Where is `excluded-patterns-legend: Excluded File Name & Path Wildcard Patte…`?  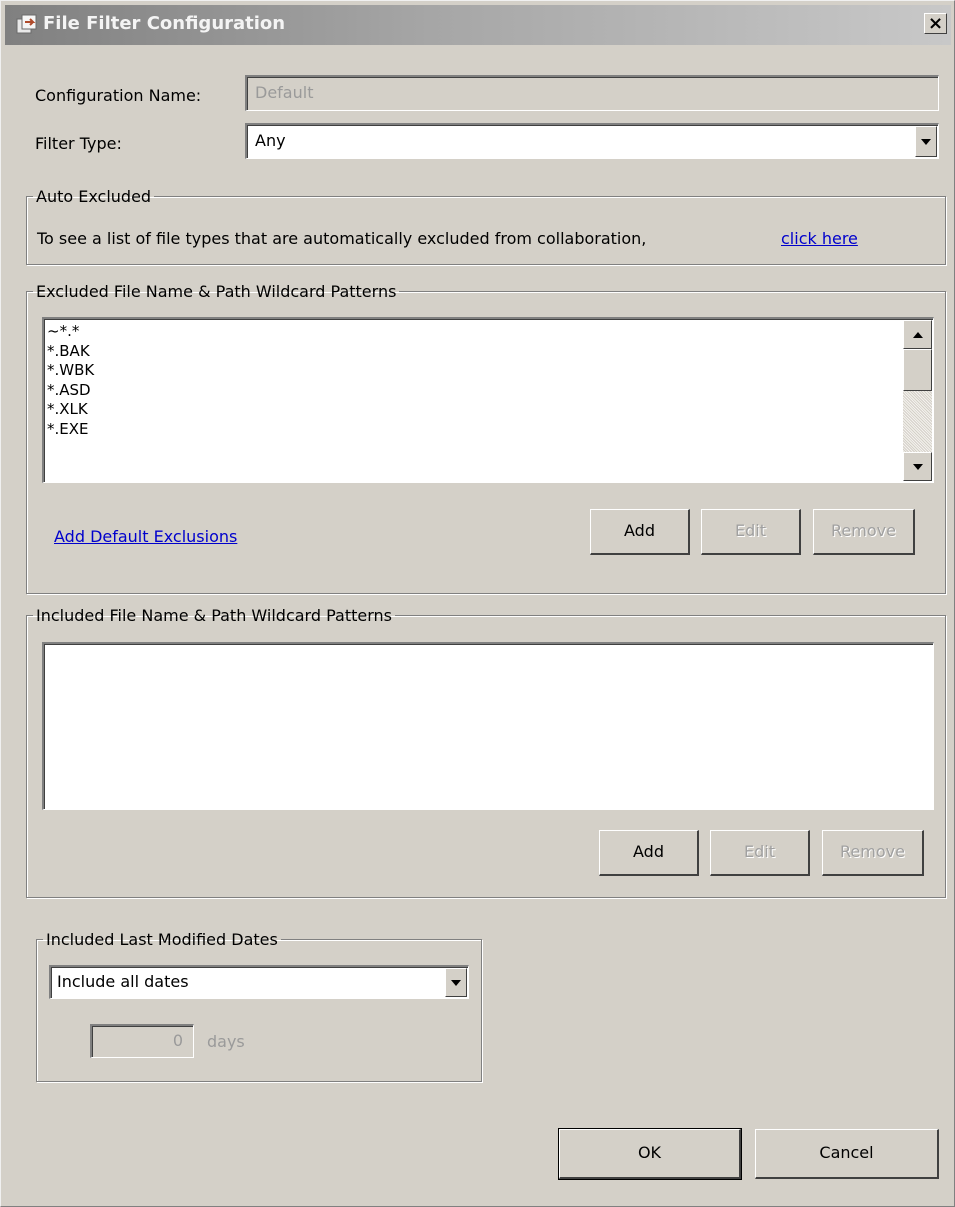
excluded-patterns-legend: Excluded File Name & Path Wildcard Patte… is located at coordinates (216, 291).